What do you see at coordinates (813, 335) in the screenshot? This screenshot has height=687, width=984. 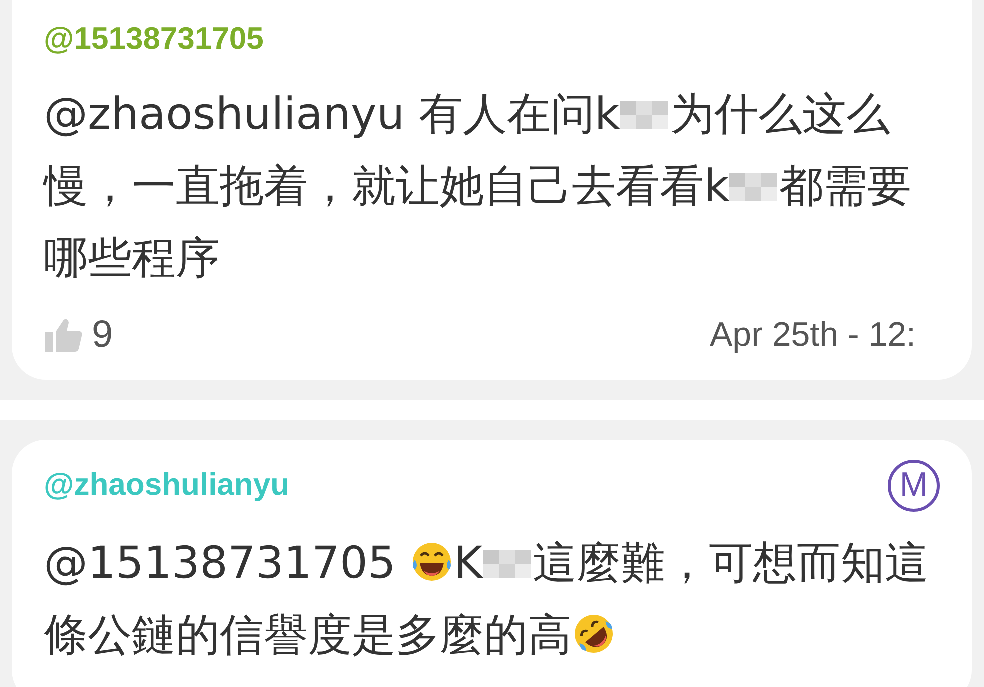 I see `comment-timestamp: Apr 25th - 12:` at bounding box center [813, 335].